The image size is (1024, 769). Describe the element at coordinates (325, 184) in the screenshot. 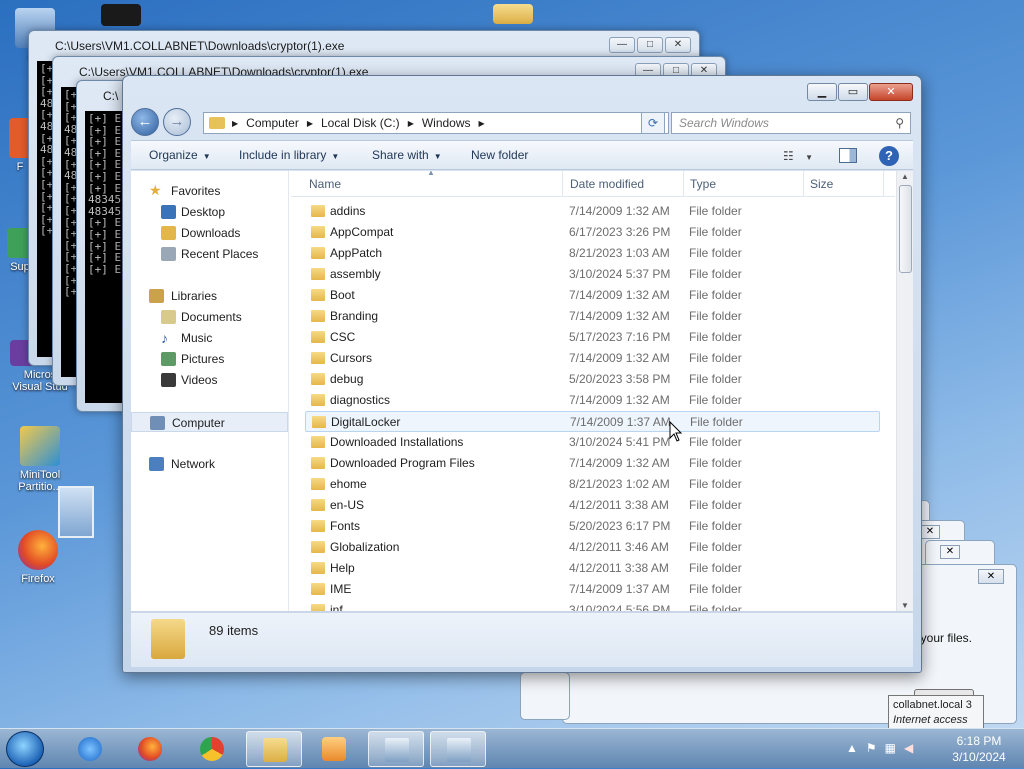

I see `column-name: Name` at that location.